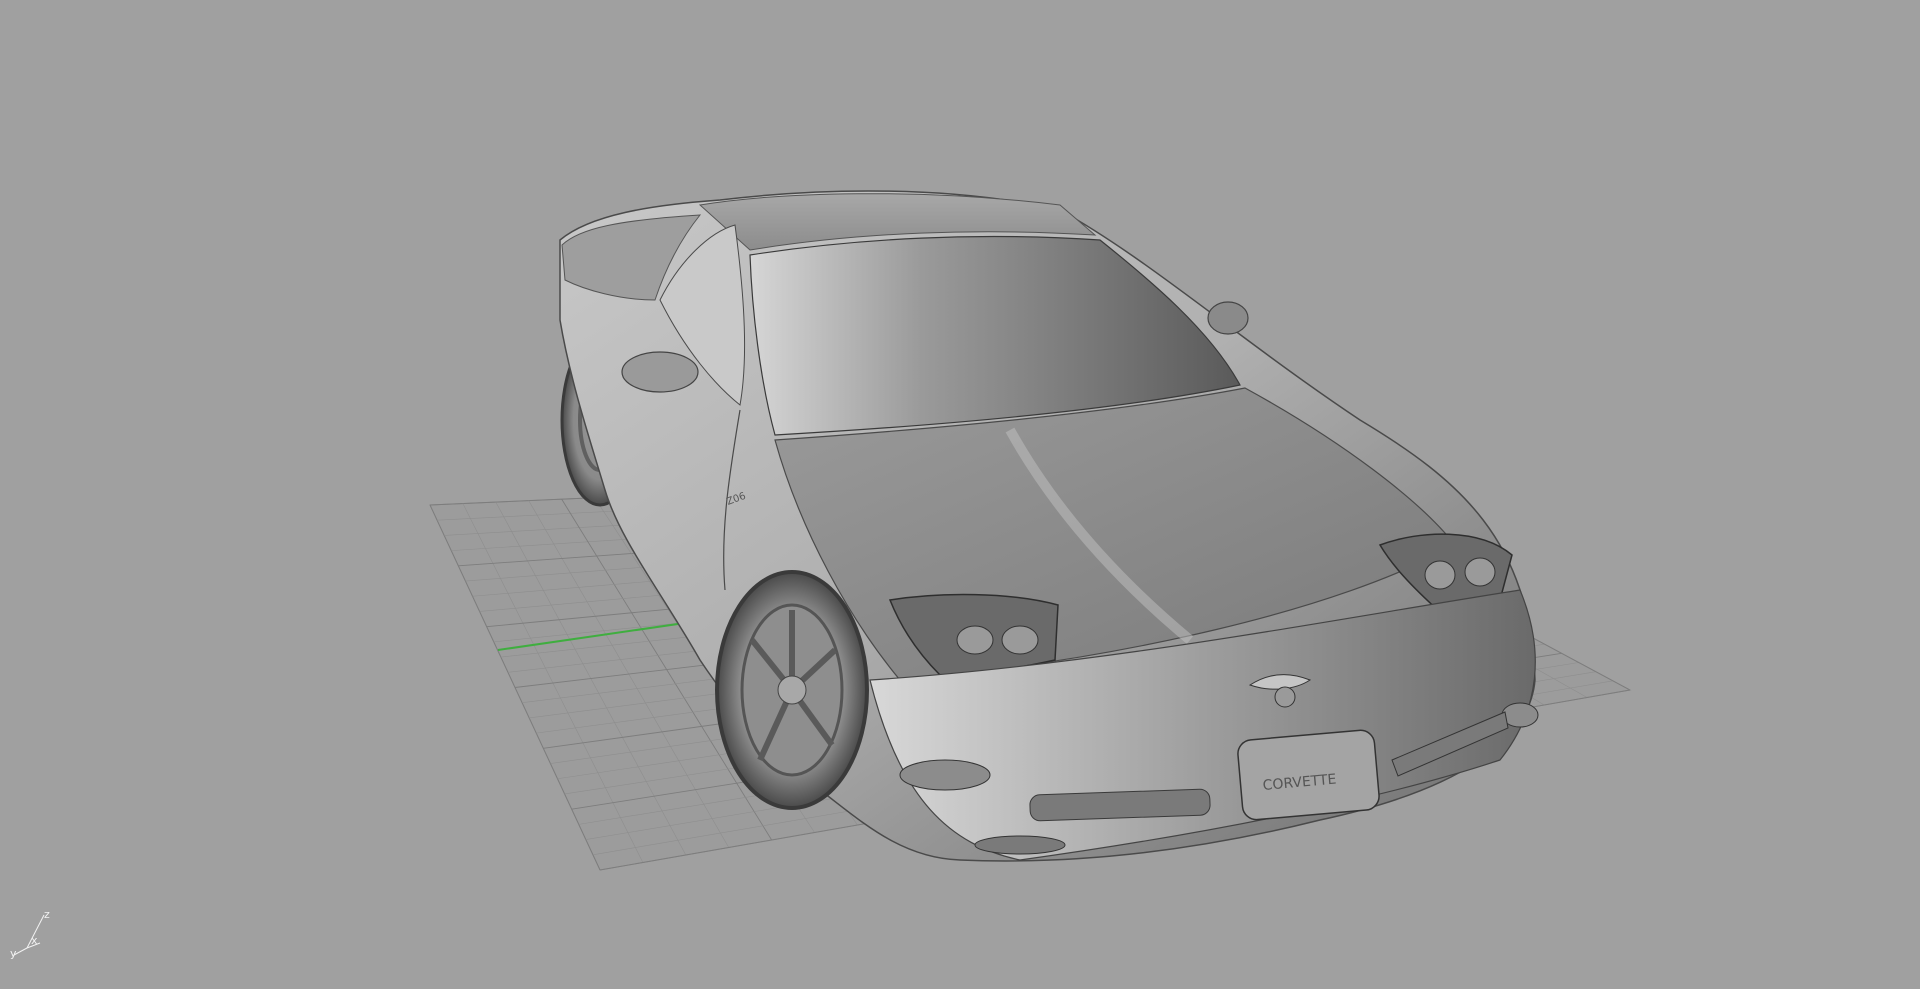 This screenshot has height=989, width=1920. What do you see at coordinates (1120, 805) in the screenshot?
I see `front-grille` at bounding box center [1120, 805].